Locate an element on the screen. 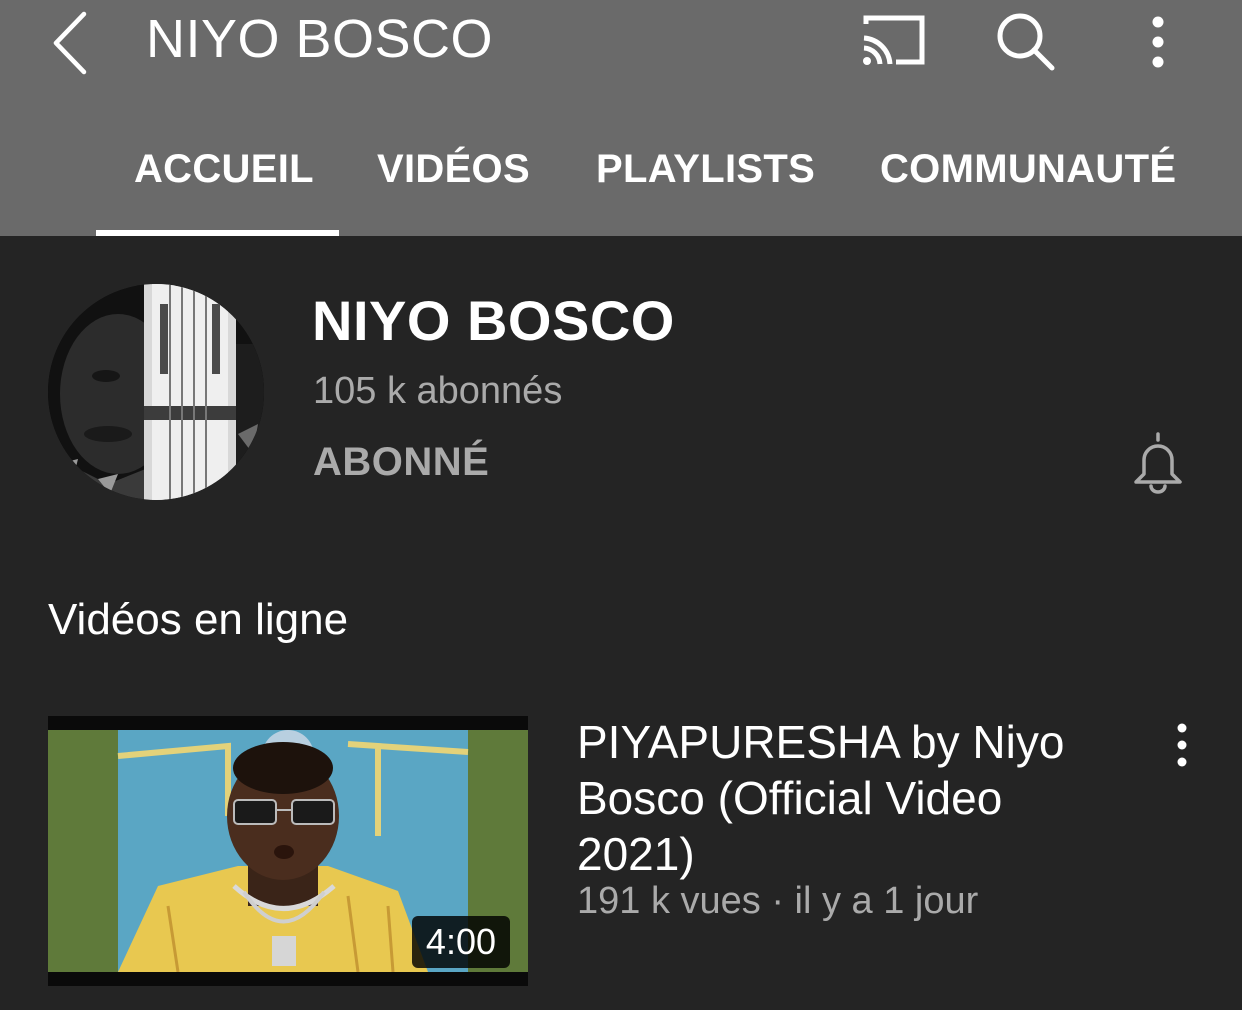 This screenshot has height=1010, width=1242. search-icon is located at coordinates (1026, 42).